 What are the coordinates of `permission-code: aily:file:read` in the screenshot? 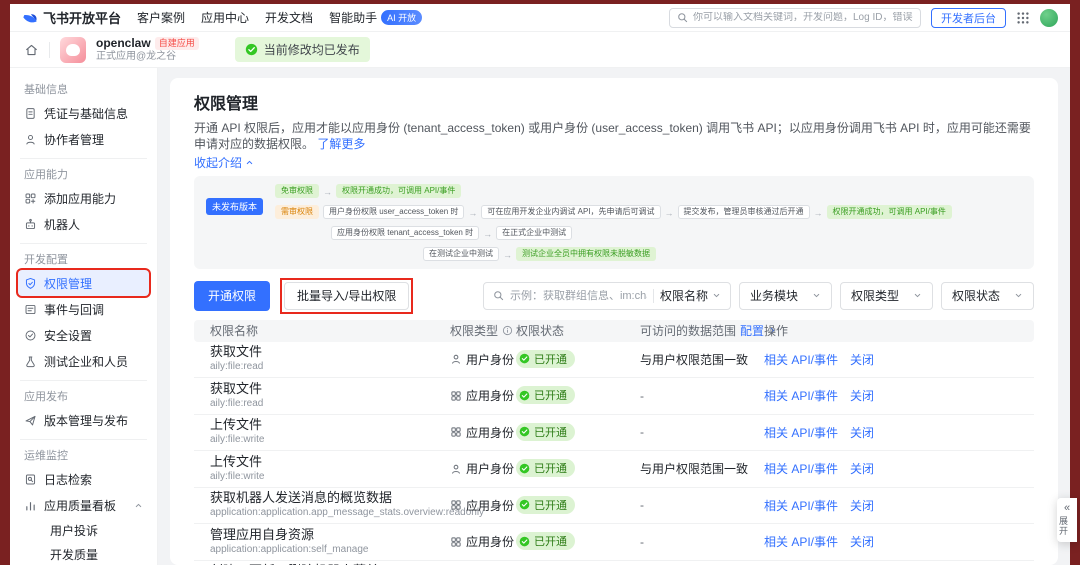 It's located at (237, 403).